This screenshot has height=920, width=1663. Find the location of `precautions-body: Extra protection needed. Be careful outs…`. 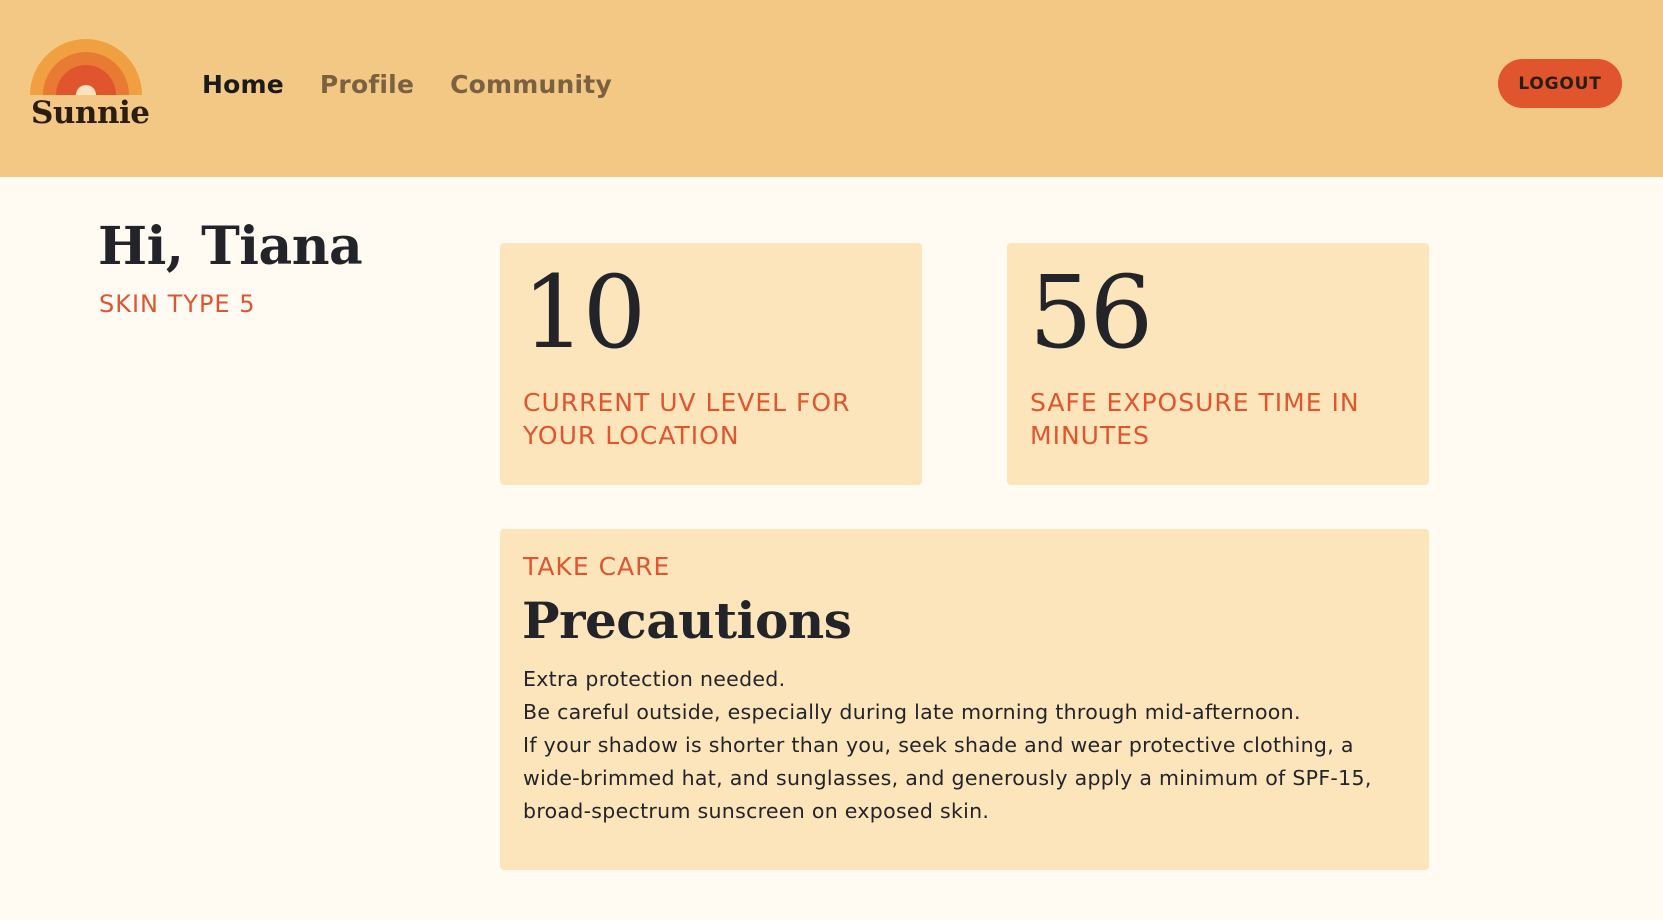

precautions-body: Extra protection needed. Be careful outs… is located at coordinates (963, 745).